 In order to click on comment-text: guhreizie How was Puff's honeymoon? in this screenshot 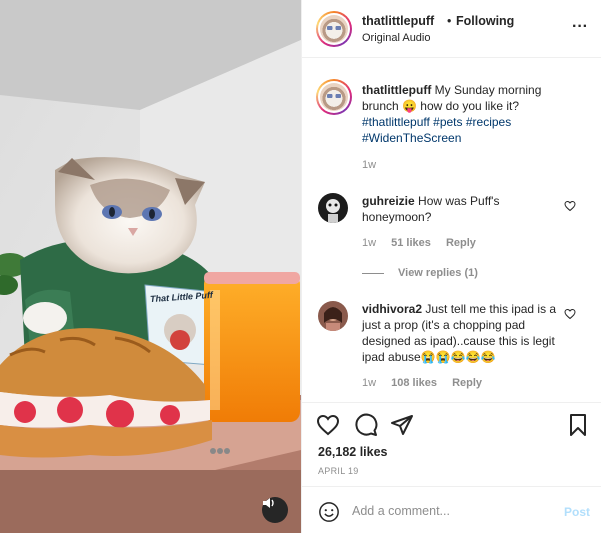, I will do `click(462, 209)`.